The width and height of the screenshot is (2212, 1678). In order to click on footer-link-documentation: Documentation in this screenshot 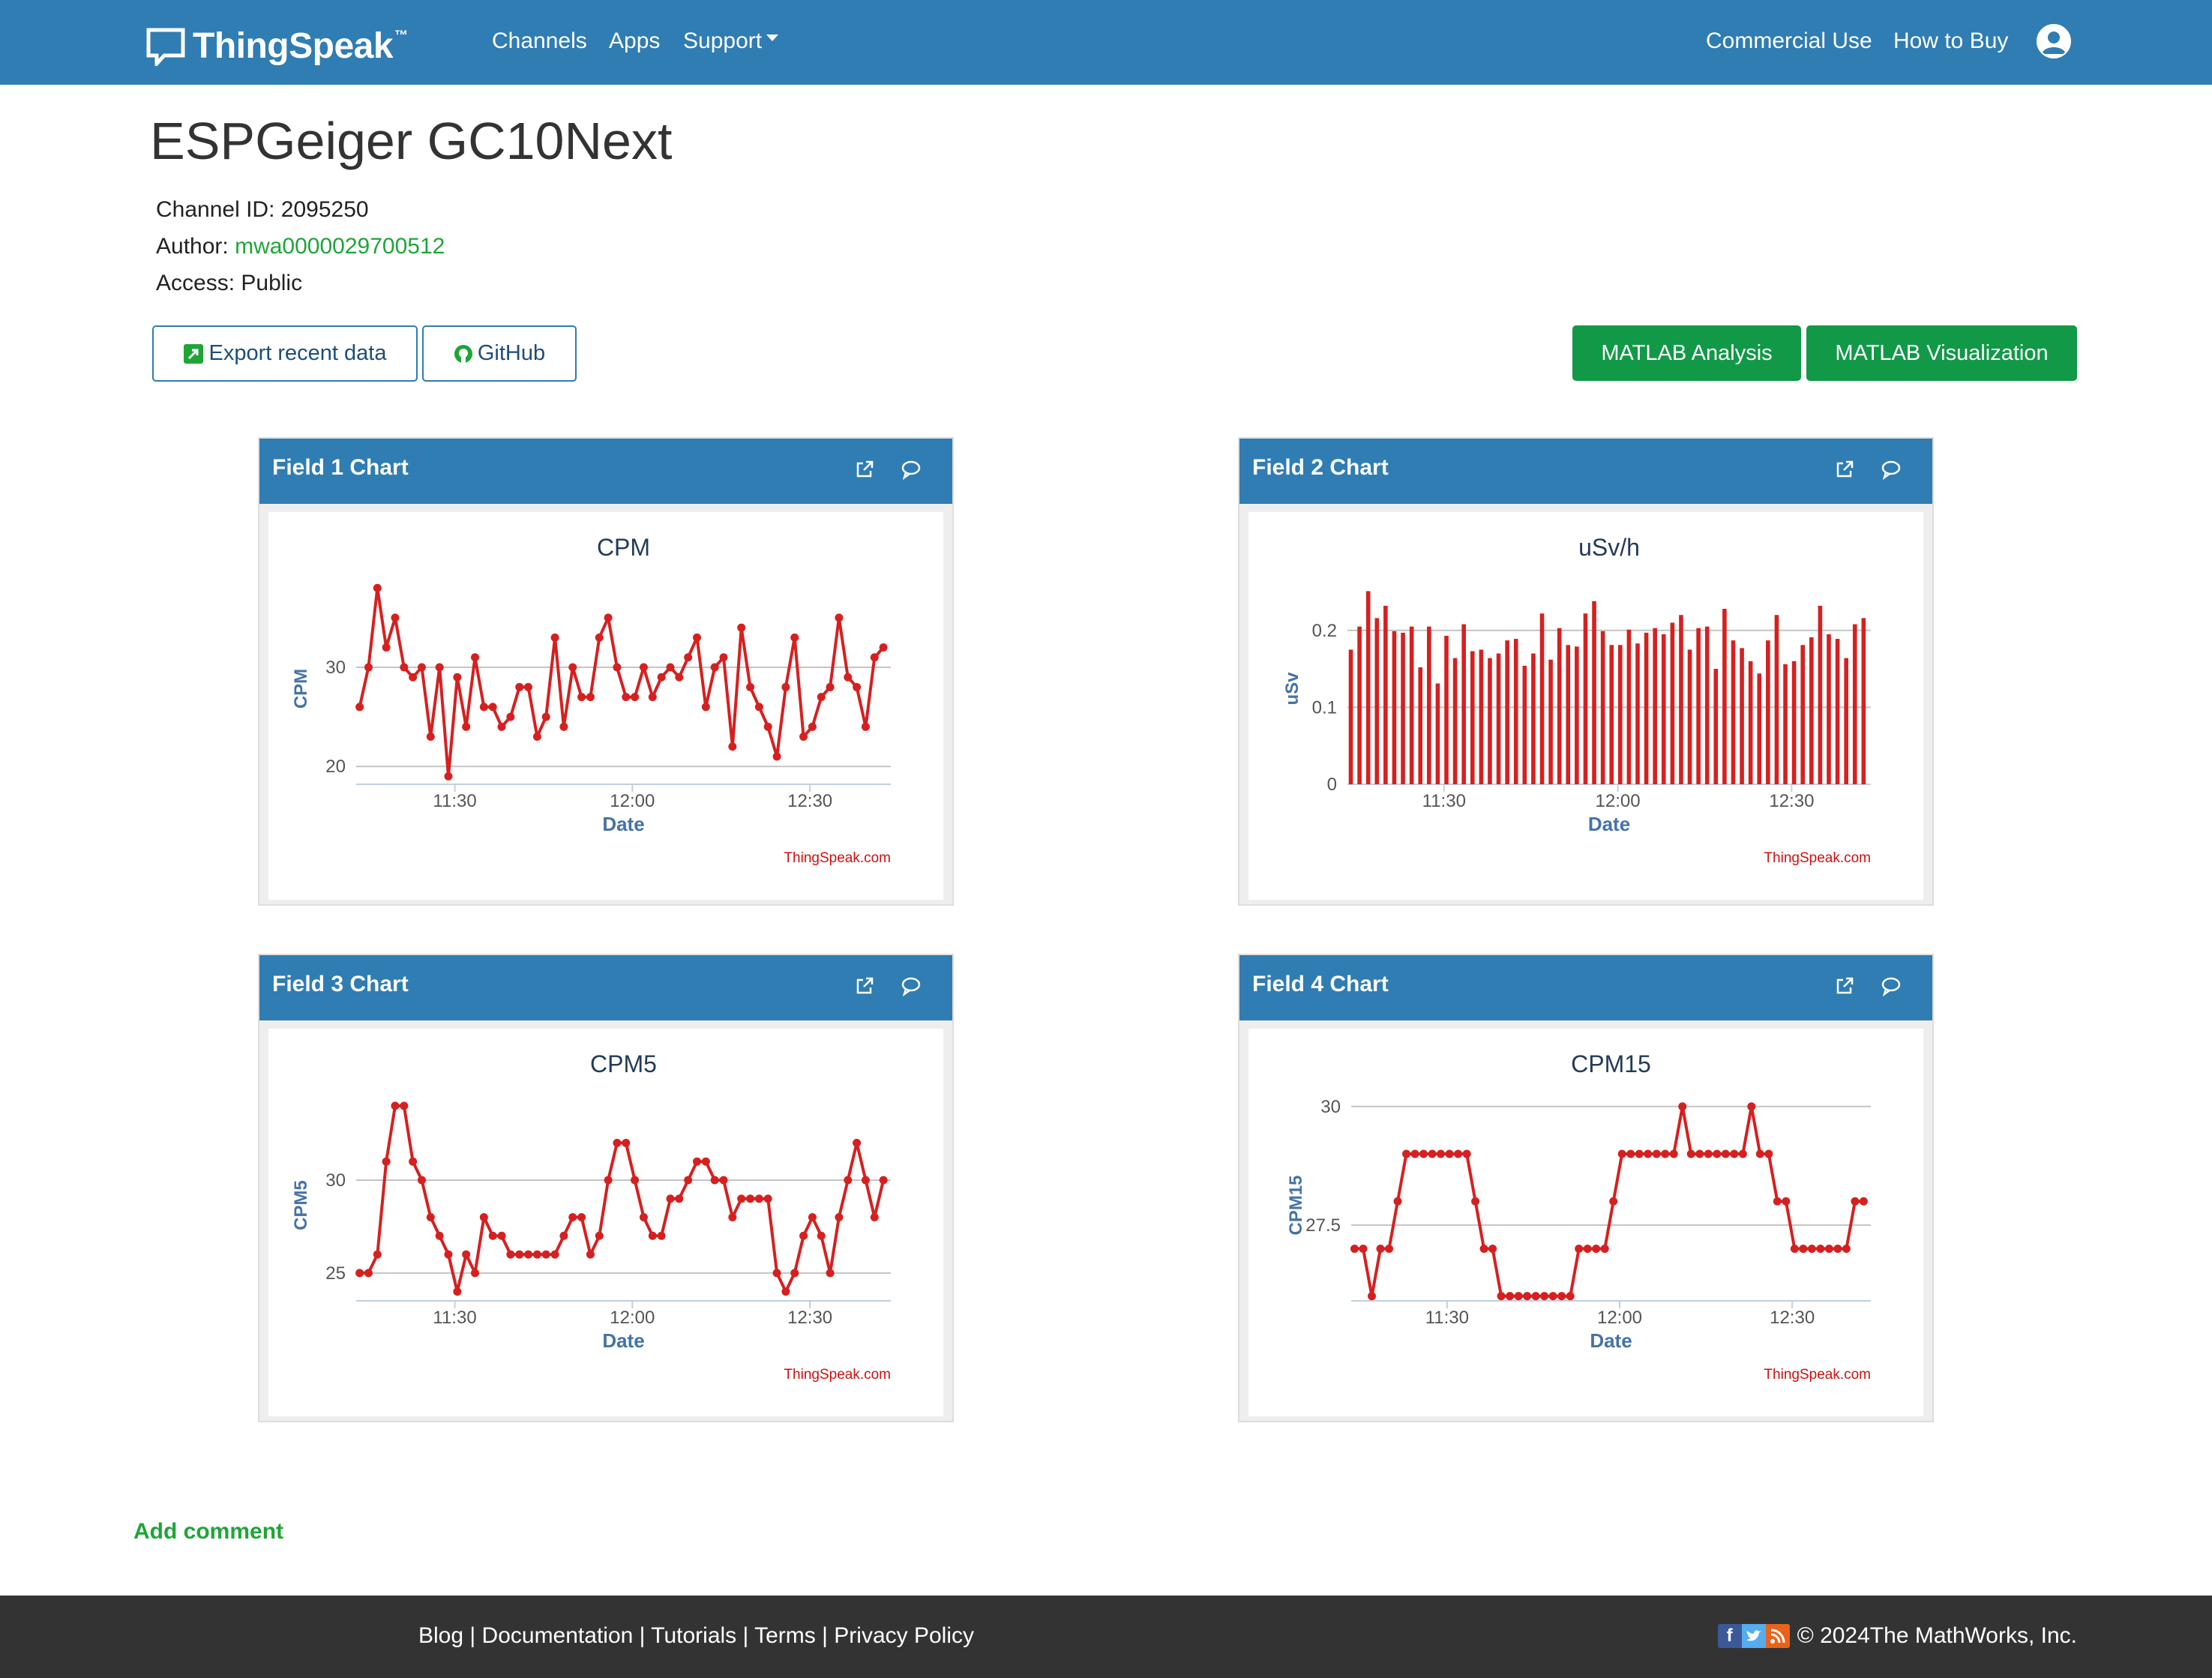, I will do `click(558, 1635)`.